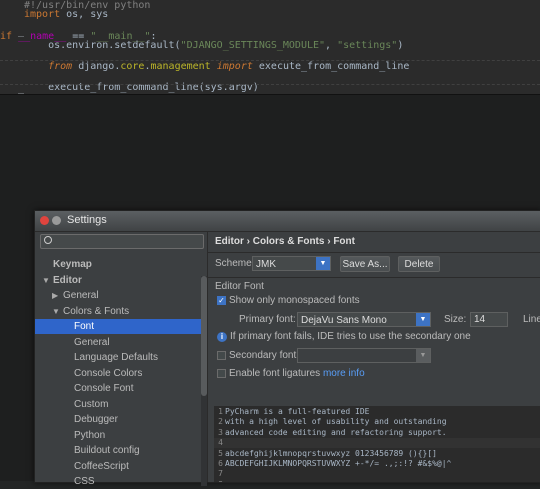 The width and height of the screenshot is (540, 489). I want to click on line-number: 2, so click(220, 422).